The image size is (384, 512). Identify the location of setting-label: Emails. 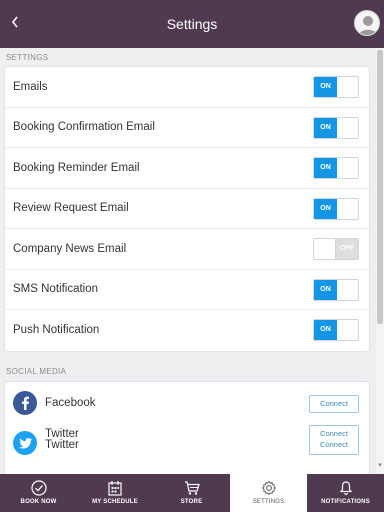
(30, 86).